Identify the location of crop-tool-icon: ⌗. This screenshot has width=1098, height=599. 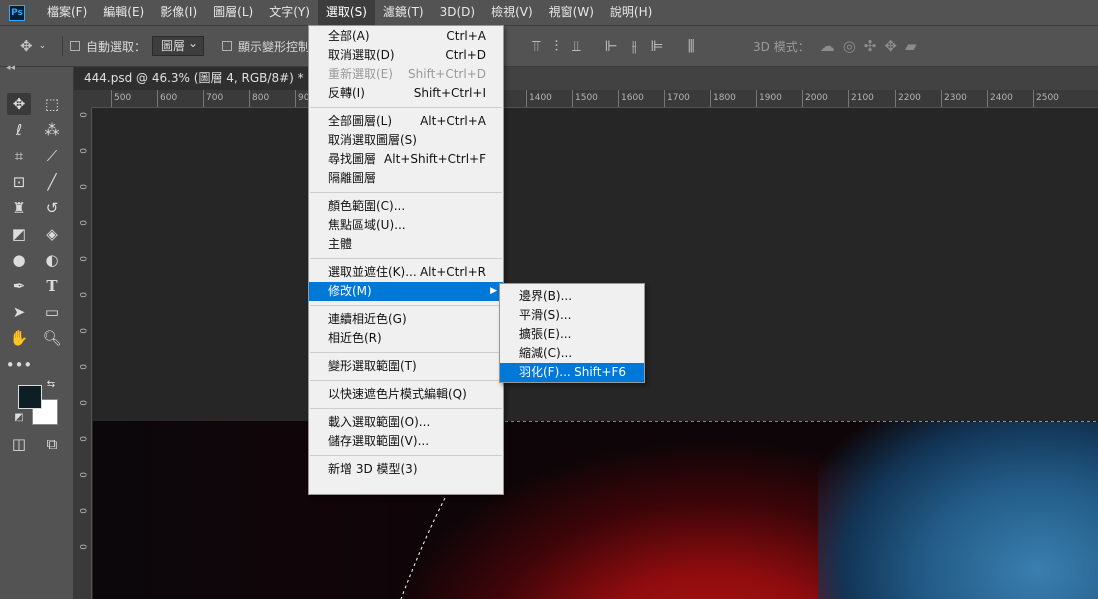
(19, 156).